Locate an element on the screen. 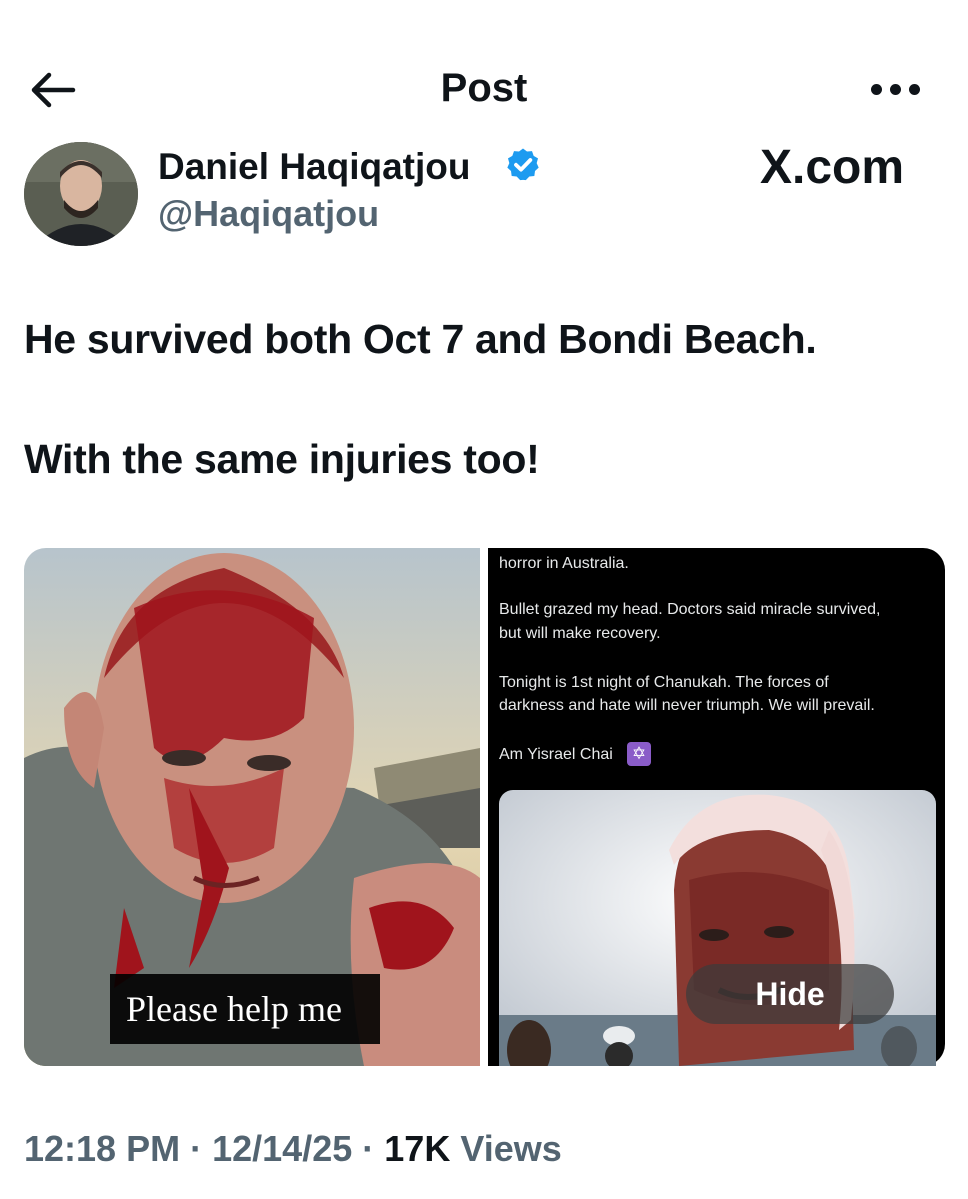 This screenshot has height=1199, width=968. page-title: Post is located at coordinates (484, 88).